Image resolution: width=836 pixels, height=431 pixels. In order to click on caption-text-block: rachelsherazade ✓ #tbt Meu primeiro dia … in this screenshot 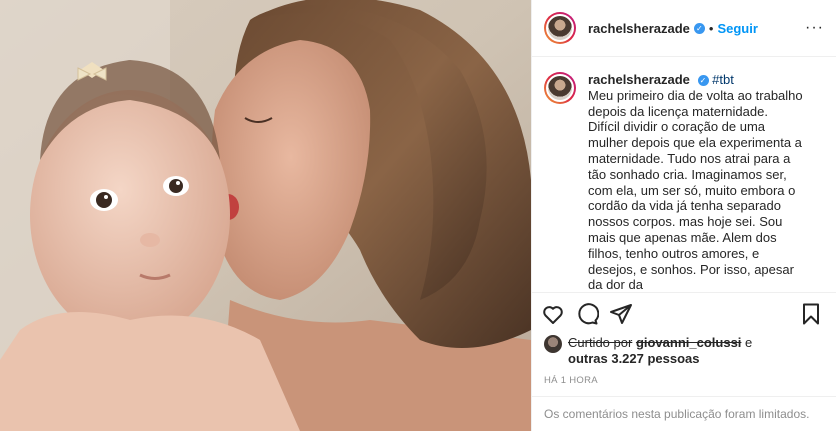, I will do `click(695, 181)`.